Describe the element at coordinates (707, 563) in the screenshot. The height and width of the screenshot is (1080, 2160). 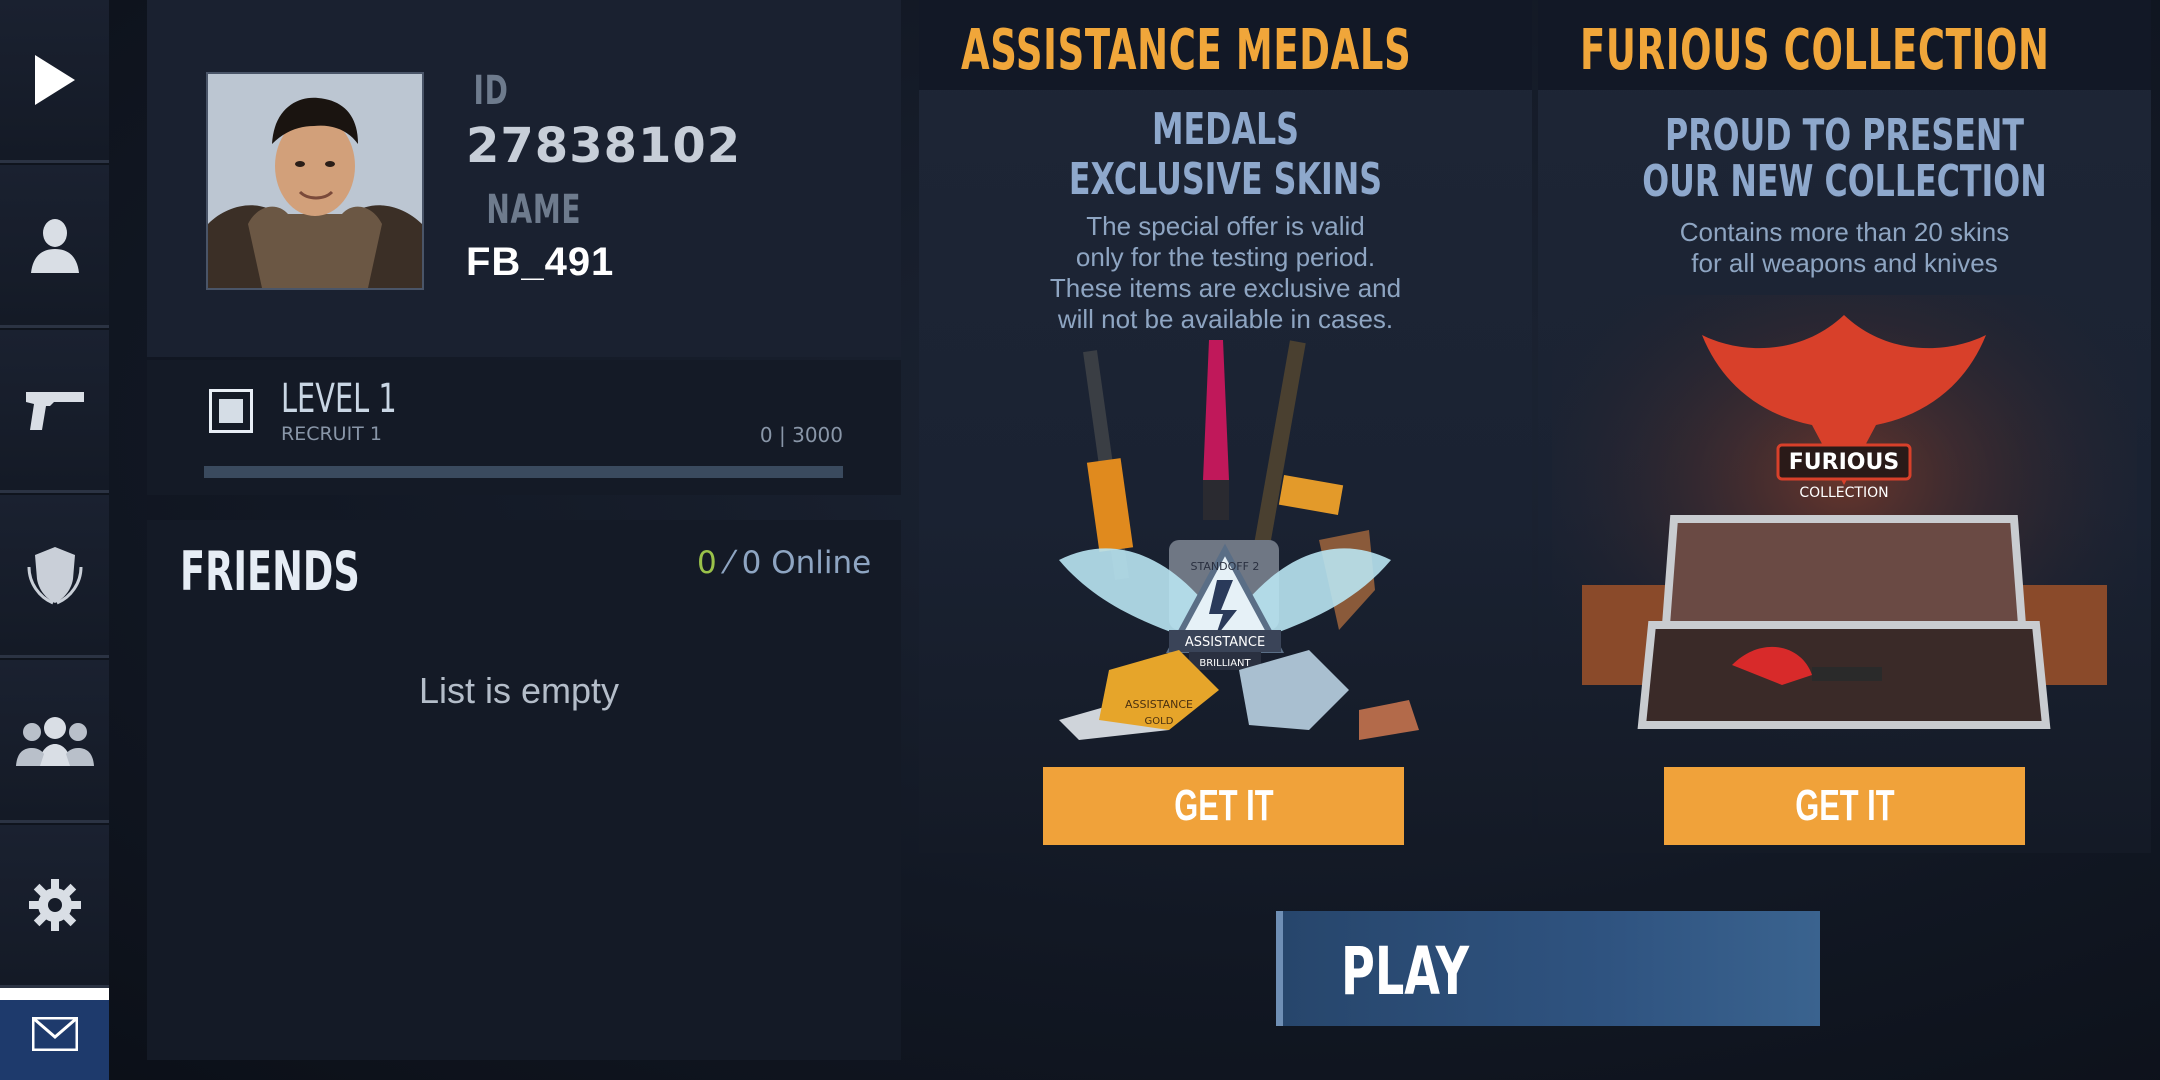
I see `online-number: 0` at that location.